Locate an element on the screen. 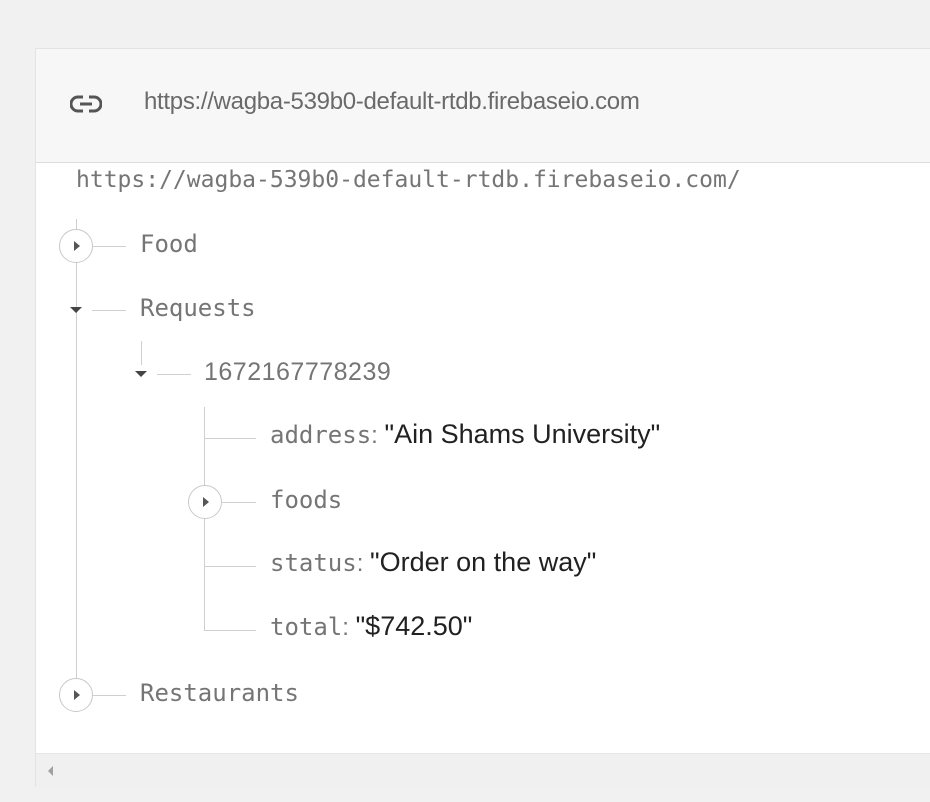  node-restaurants: Restaurants is located at coordinates (219, 693).